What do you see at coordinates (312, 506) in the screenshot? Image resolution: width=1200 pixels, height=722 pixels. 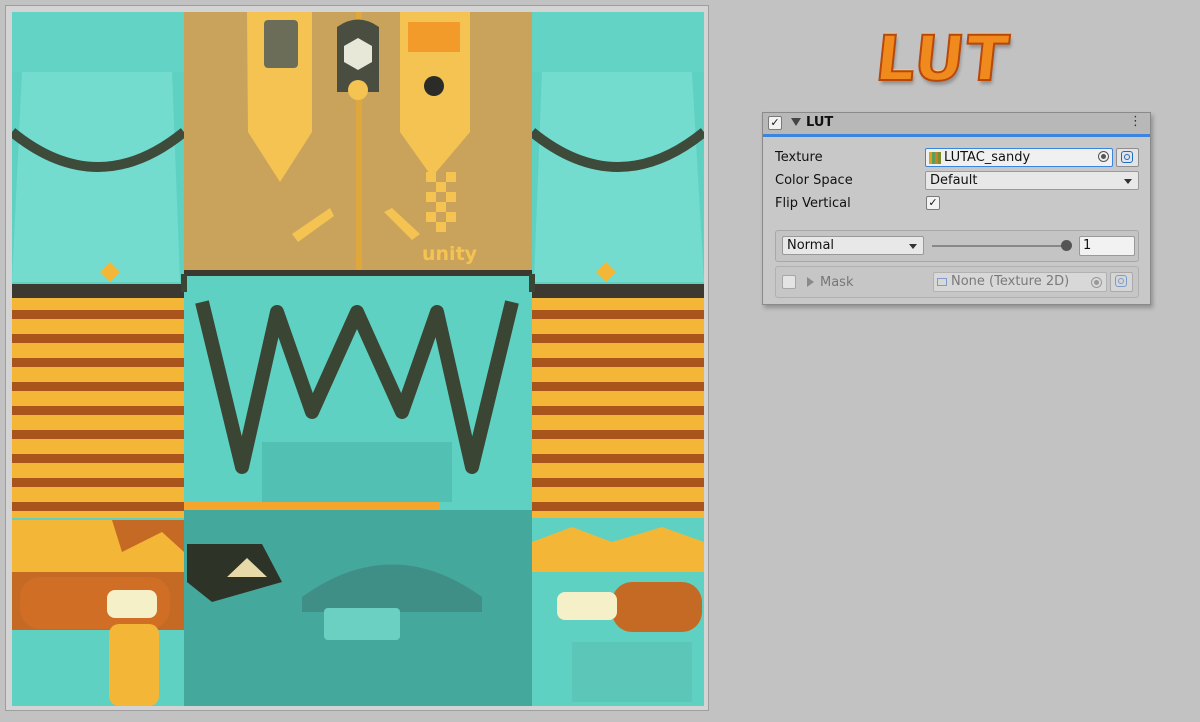 I see `orange-strip` at bounding box center [312, 506].